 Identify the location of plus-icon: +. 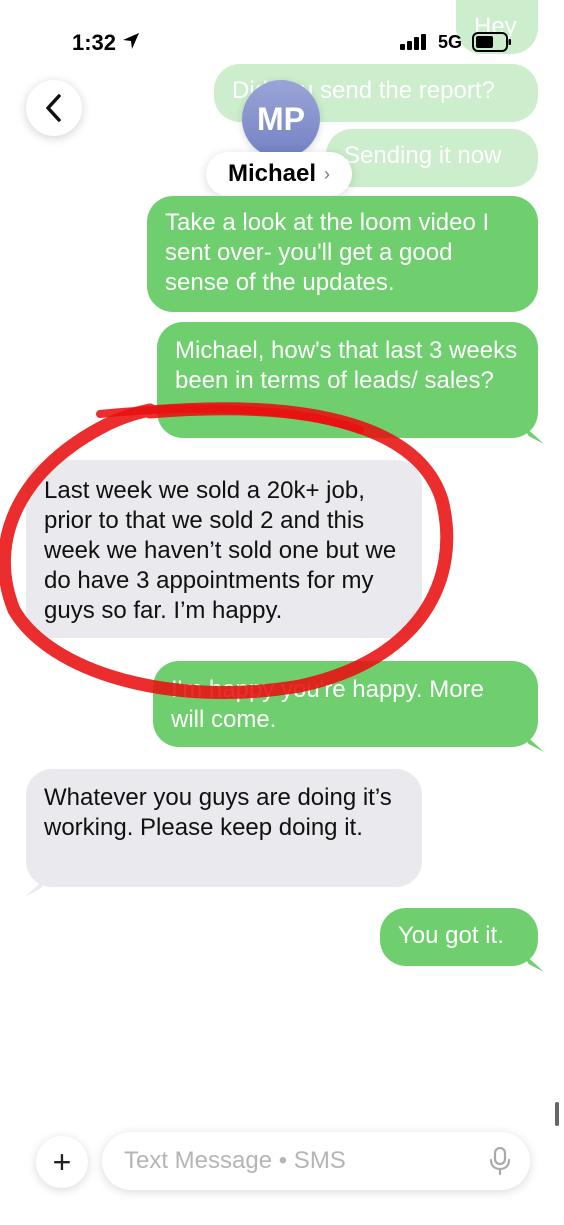
(62, 1161).